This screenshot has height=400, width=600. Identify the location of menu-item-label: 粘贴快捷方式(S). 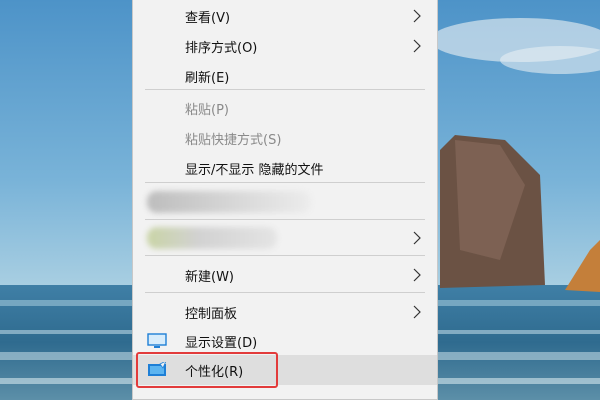
(233, 140).